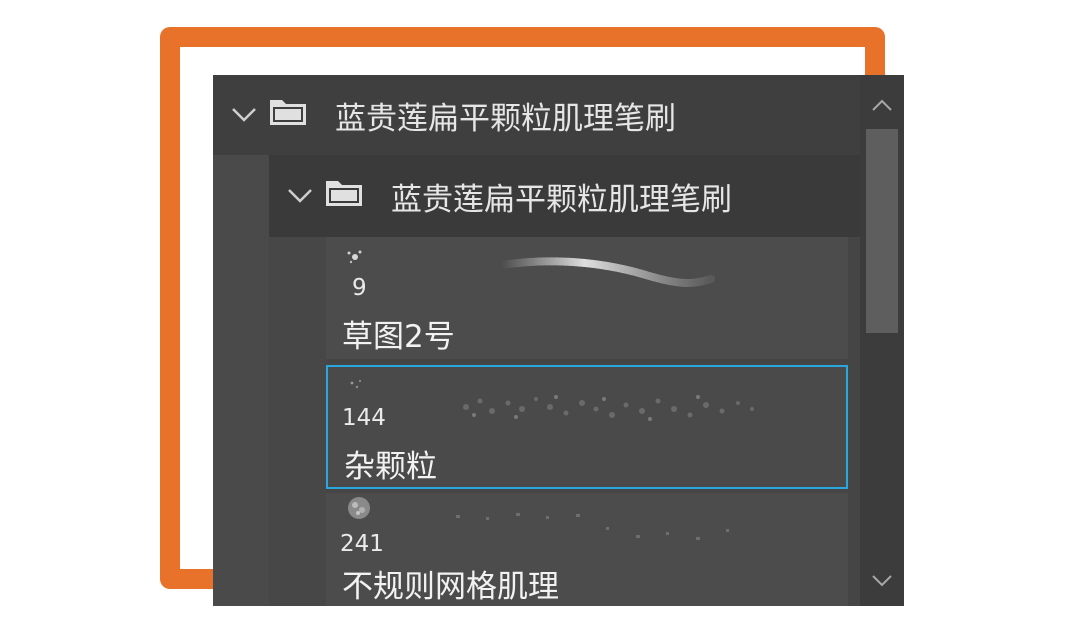 The image size is (1080, 625). I want to click on brush-size: 9, so click(359, 288).